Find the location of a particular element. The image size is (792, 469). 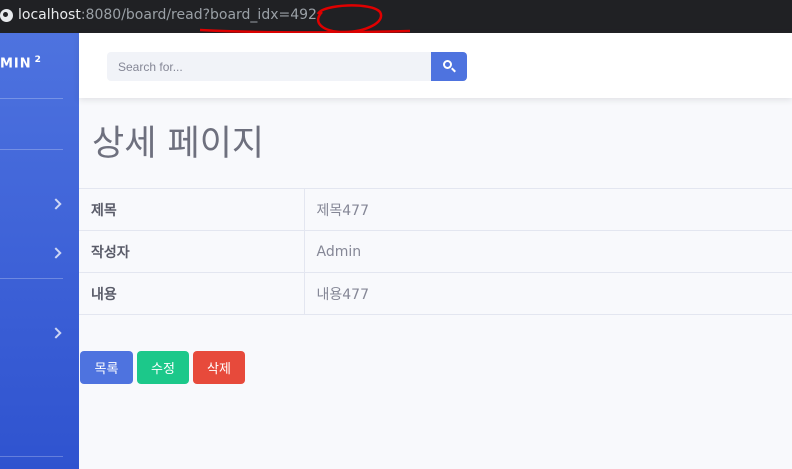

table-row: 작성자 Admin is located at coordinates (435, 251).